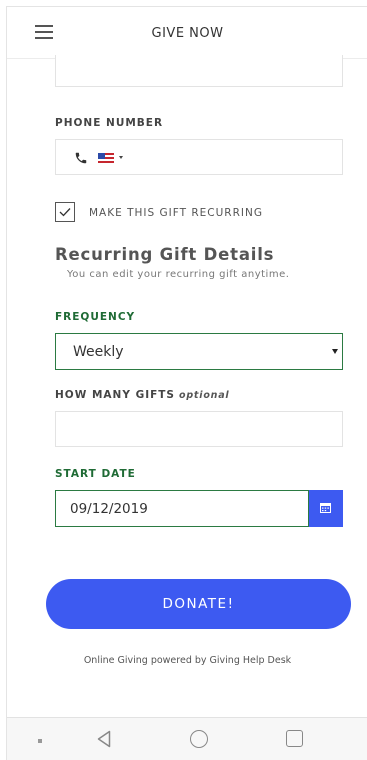  What do you see at coordinates (95, 474) in the screenshot?
I see `start-date-label: START DATE` at bounding box center [95, 474].